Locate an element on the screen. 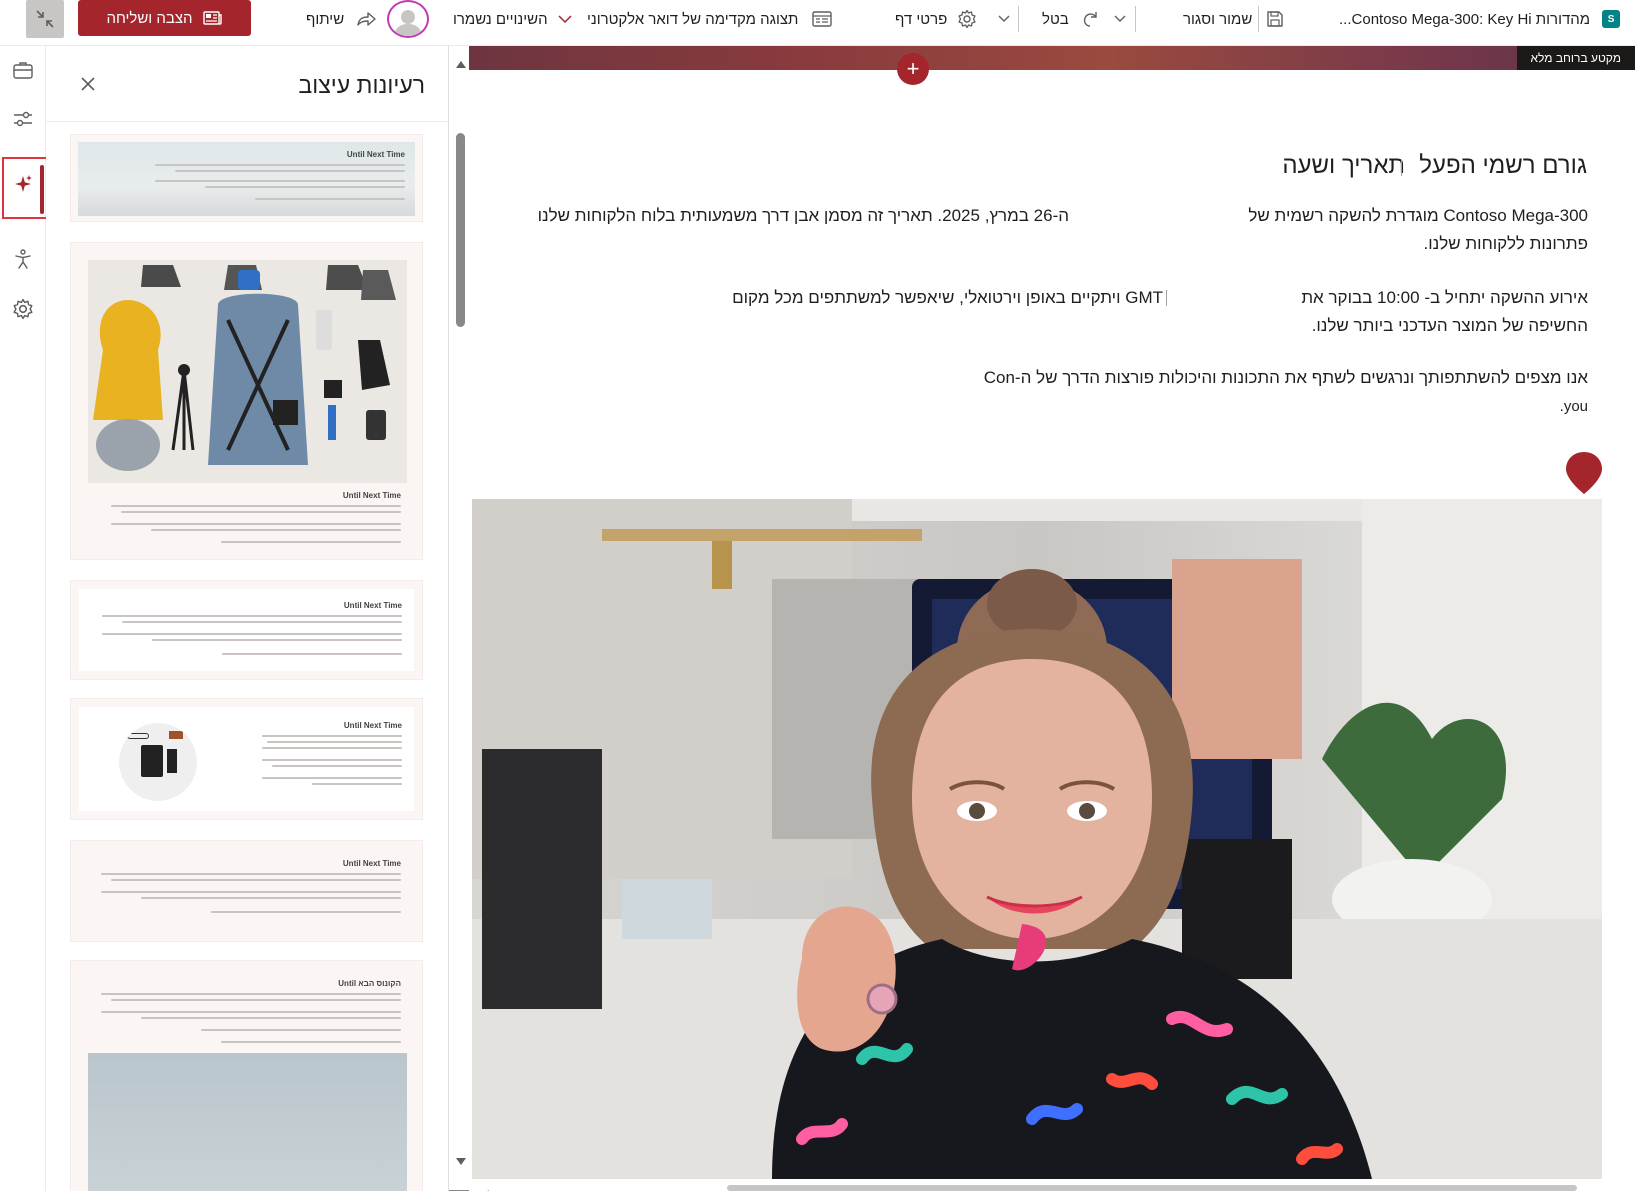 Image resolution: width=1635 pixels, height=1191 pixels. full-width-section-tag: מקטע ברוחב מלא is located at coordinates (1575, 58).